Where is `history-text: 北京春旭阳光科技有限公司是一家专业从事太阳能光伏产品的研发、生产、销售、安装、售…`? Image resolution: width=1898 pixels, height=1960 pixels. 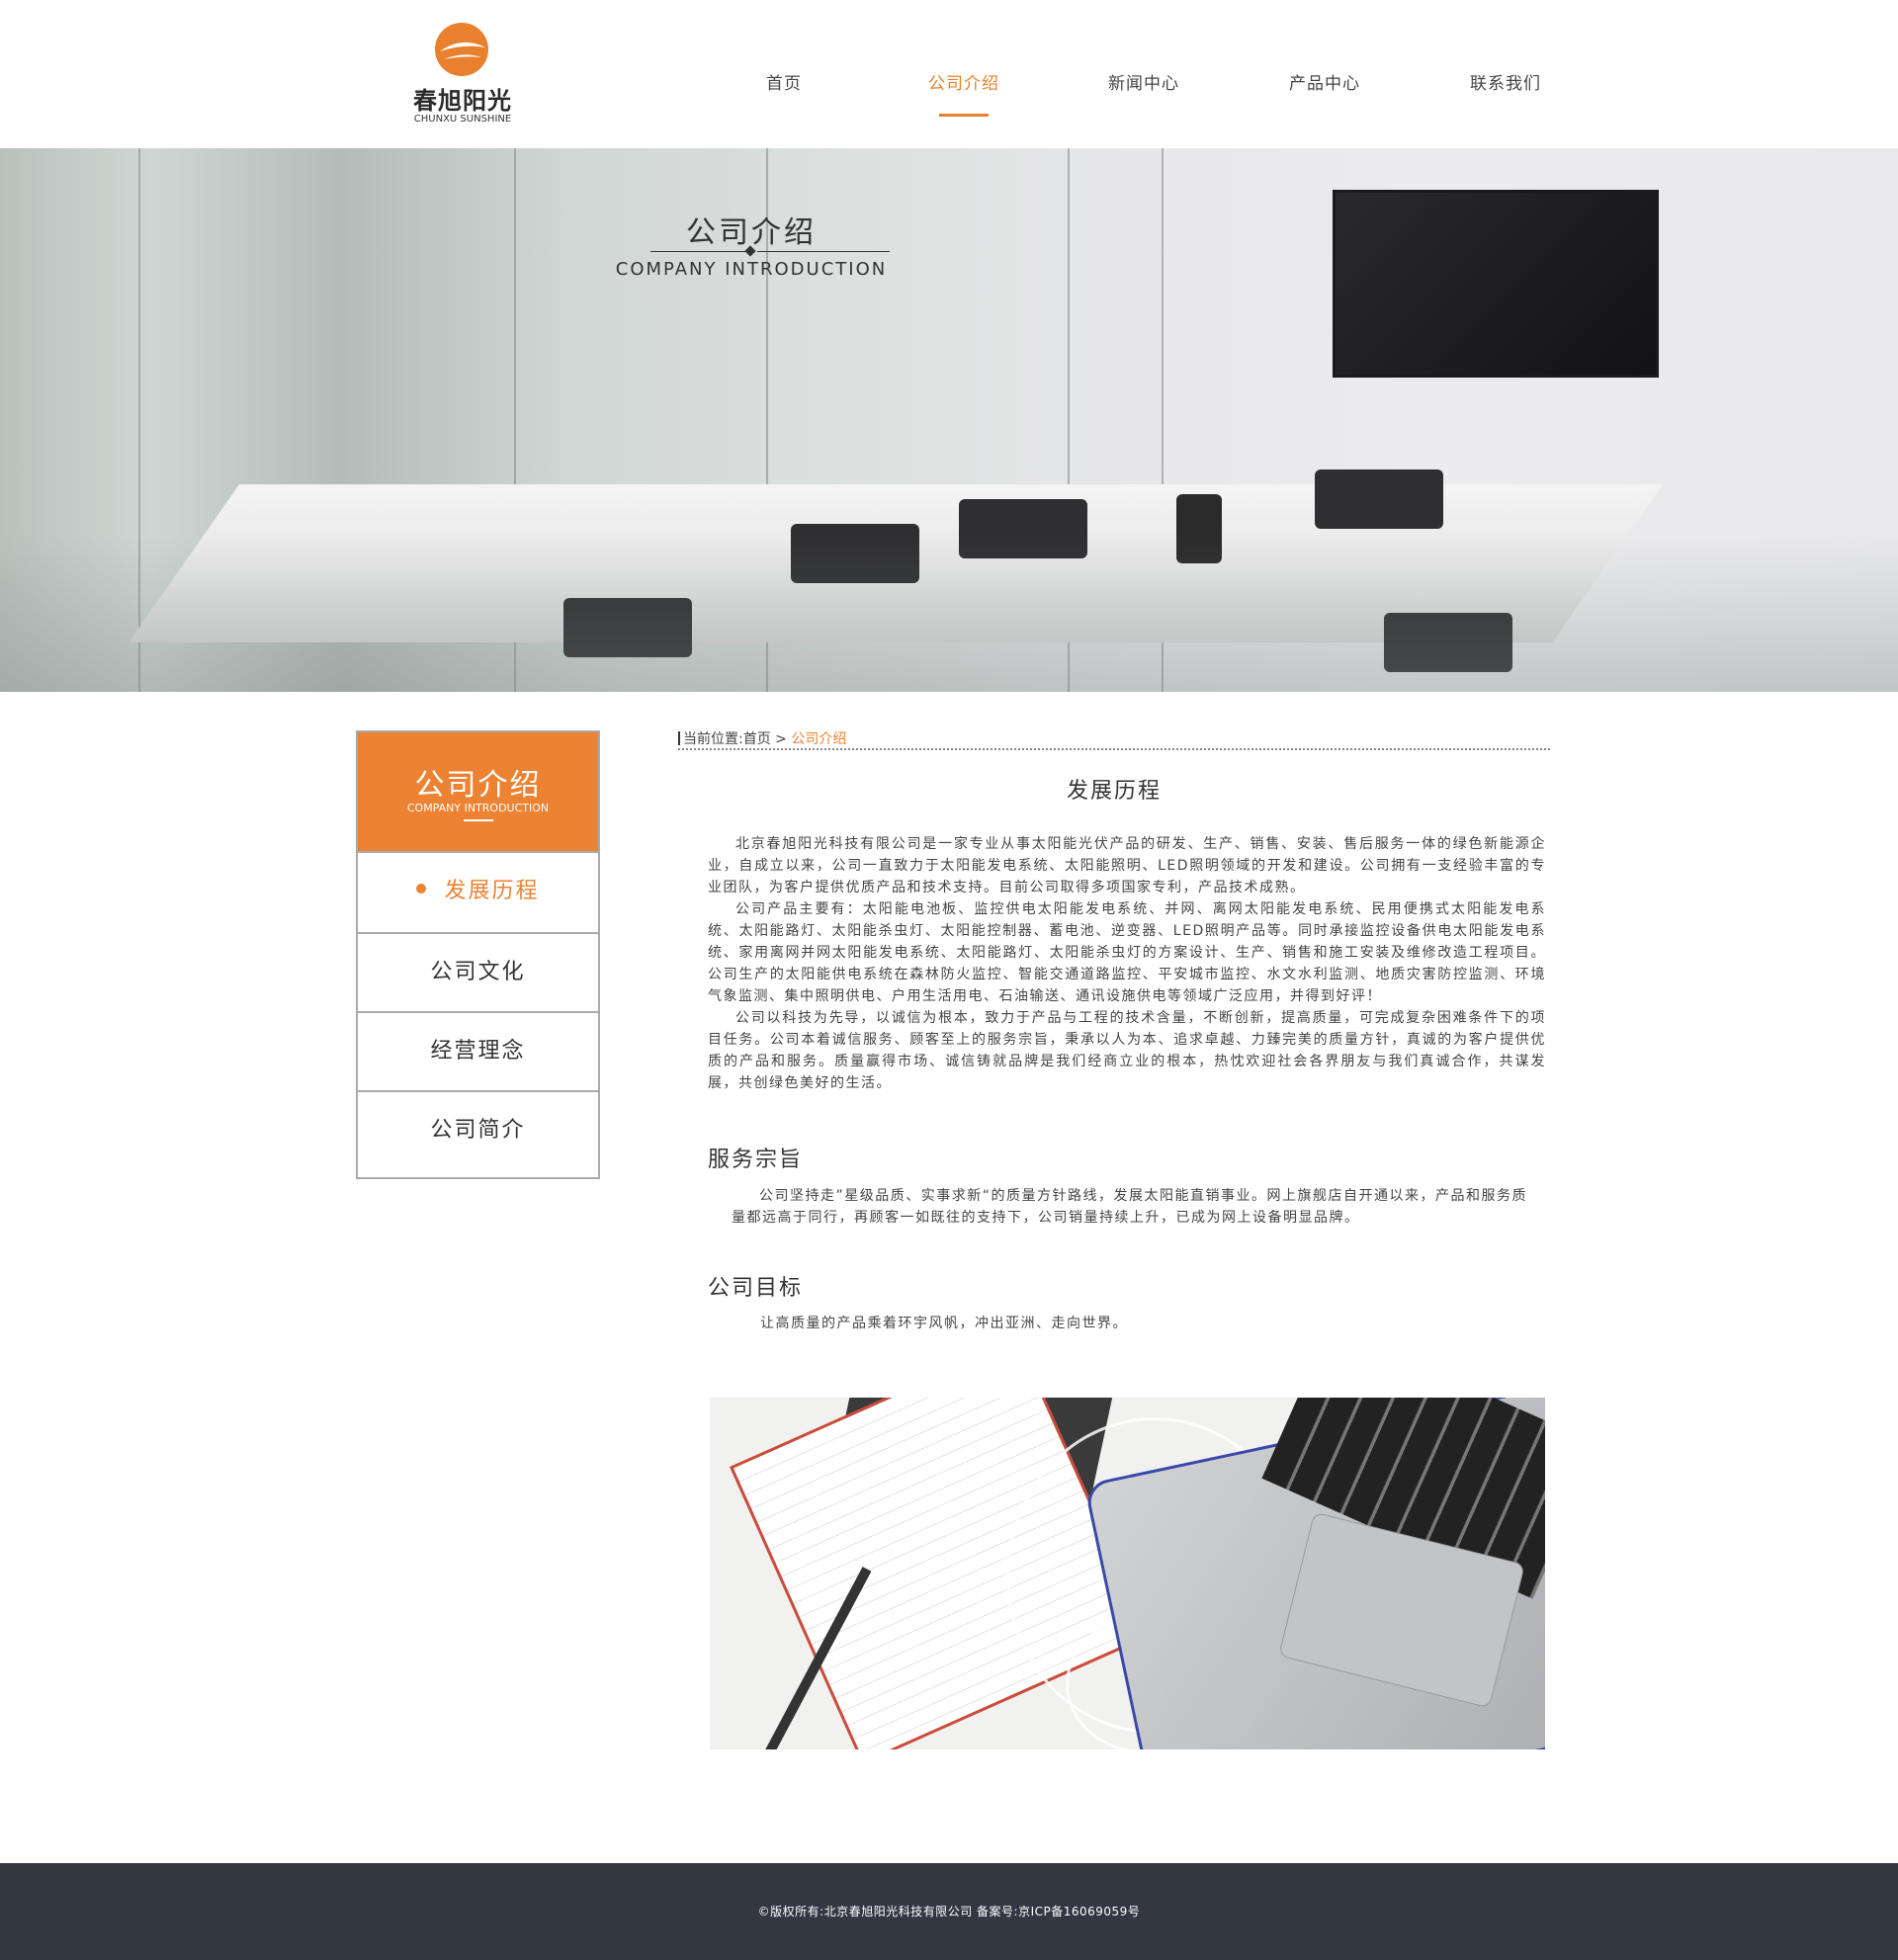
history-text: 北京春旭阳光科技有限公司是一家专业从事太阳能光伏产品的研发、生产、销售、安装、售… is located at coordinates (1127, 964).